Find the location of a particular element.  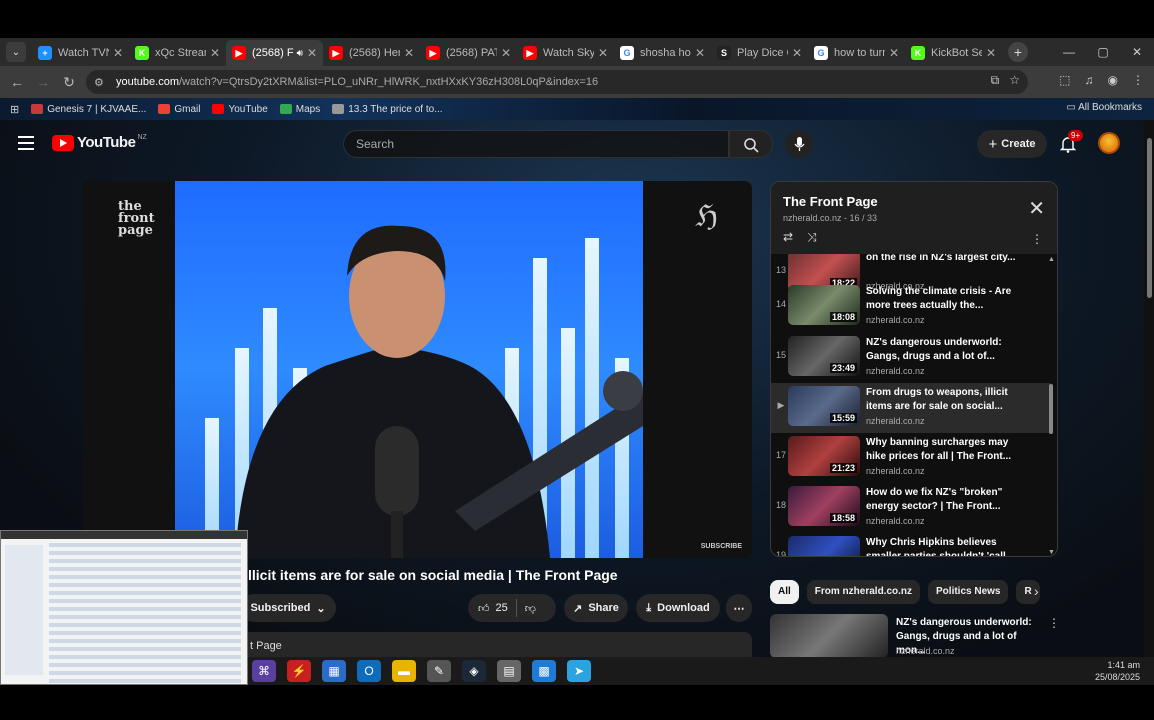

taskbar-app-icon: ◈ is located at coordinates (474, 671).